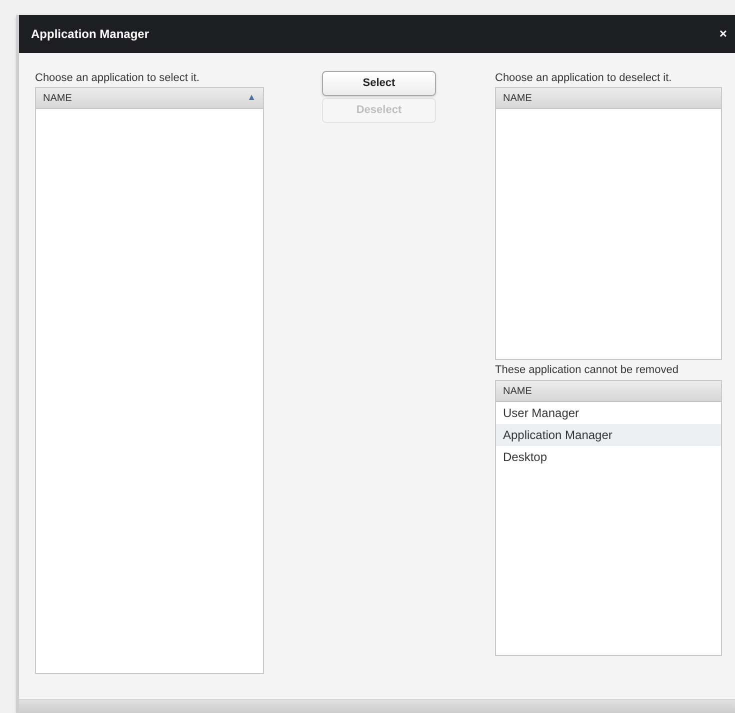  What do you see at coordinates (90, 34) in the screenshot?
I see `window-title: Application Manager` at bounding box center [90, 34].